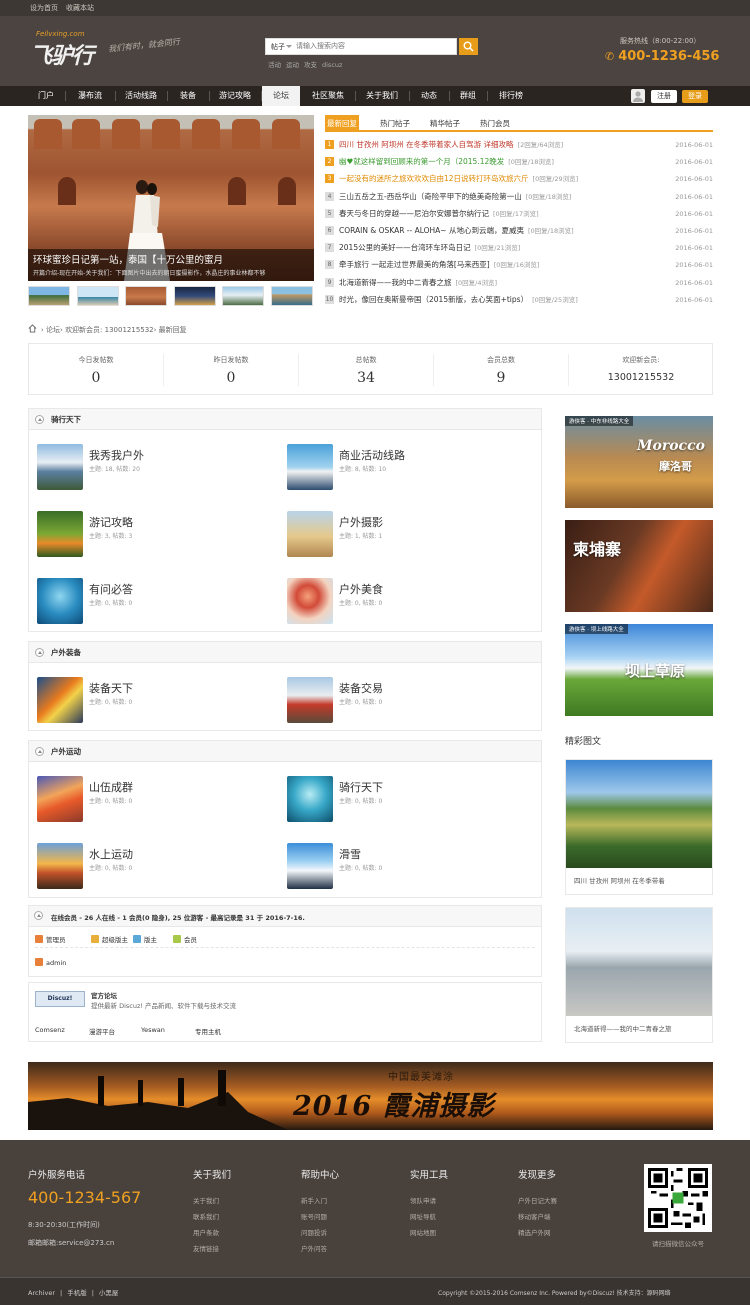  I want to click on forum-name: 装备天下, so click(111, 688).